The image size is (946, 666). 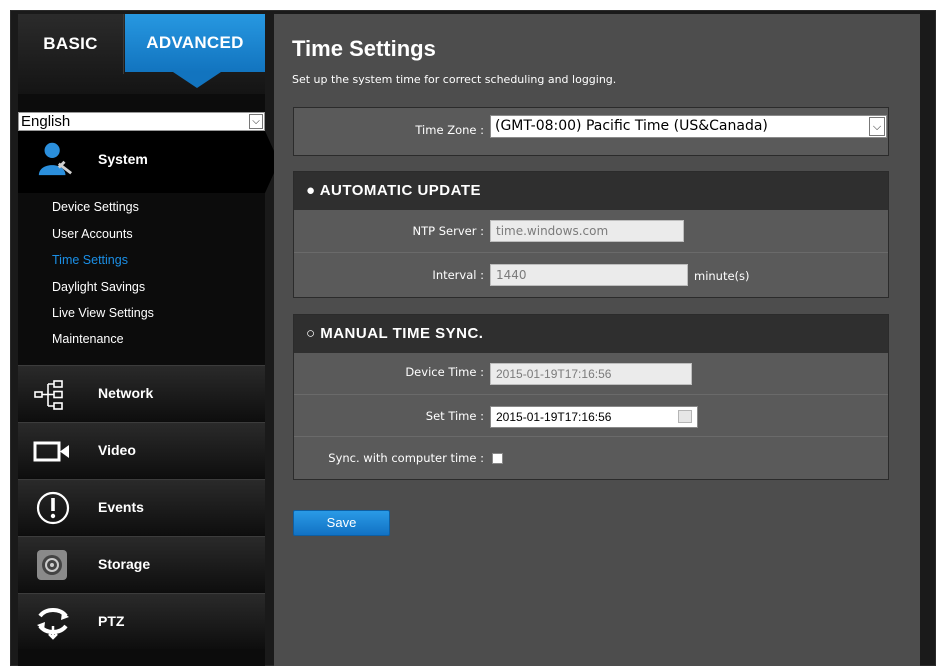 I want to click on device-time-input: 2015-01-19T17:16:56, so click(x=591, y=374).